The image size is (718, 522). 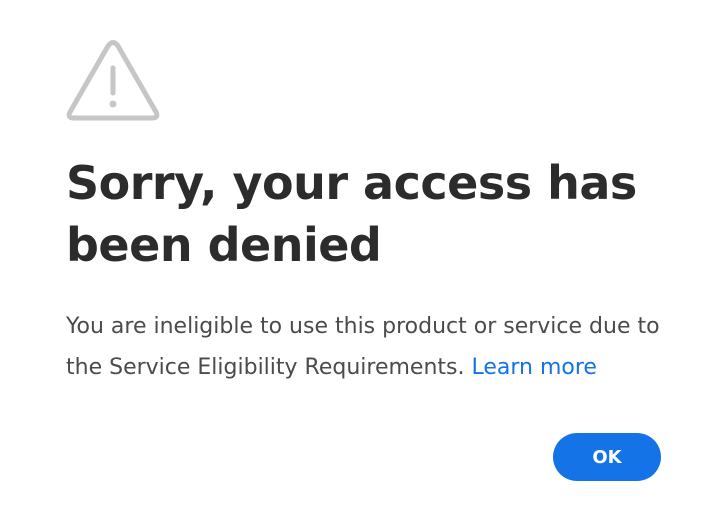 I want to click on ok-button: OK, so click(x=607, y=457).